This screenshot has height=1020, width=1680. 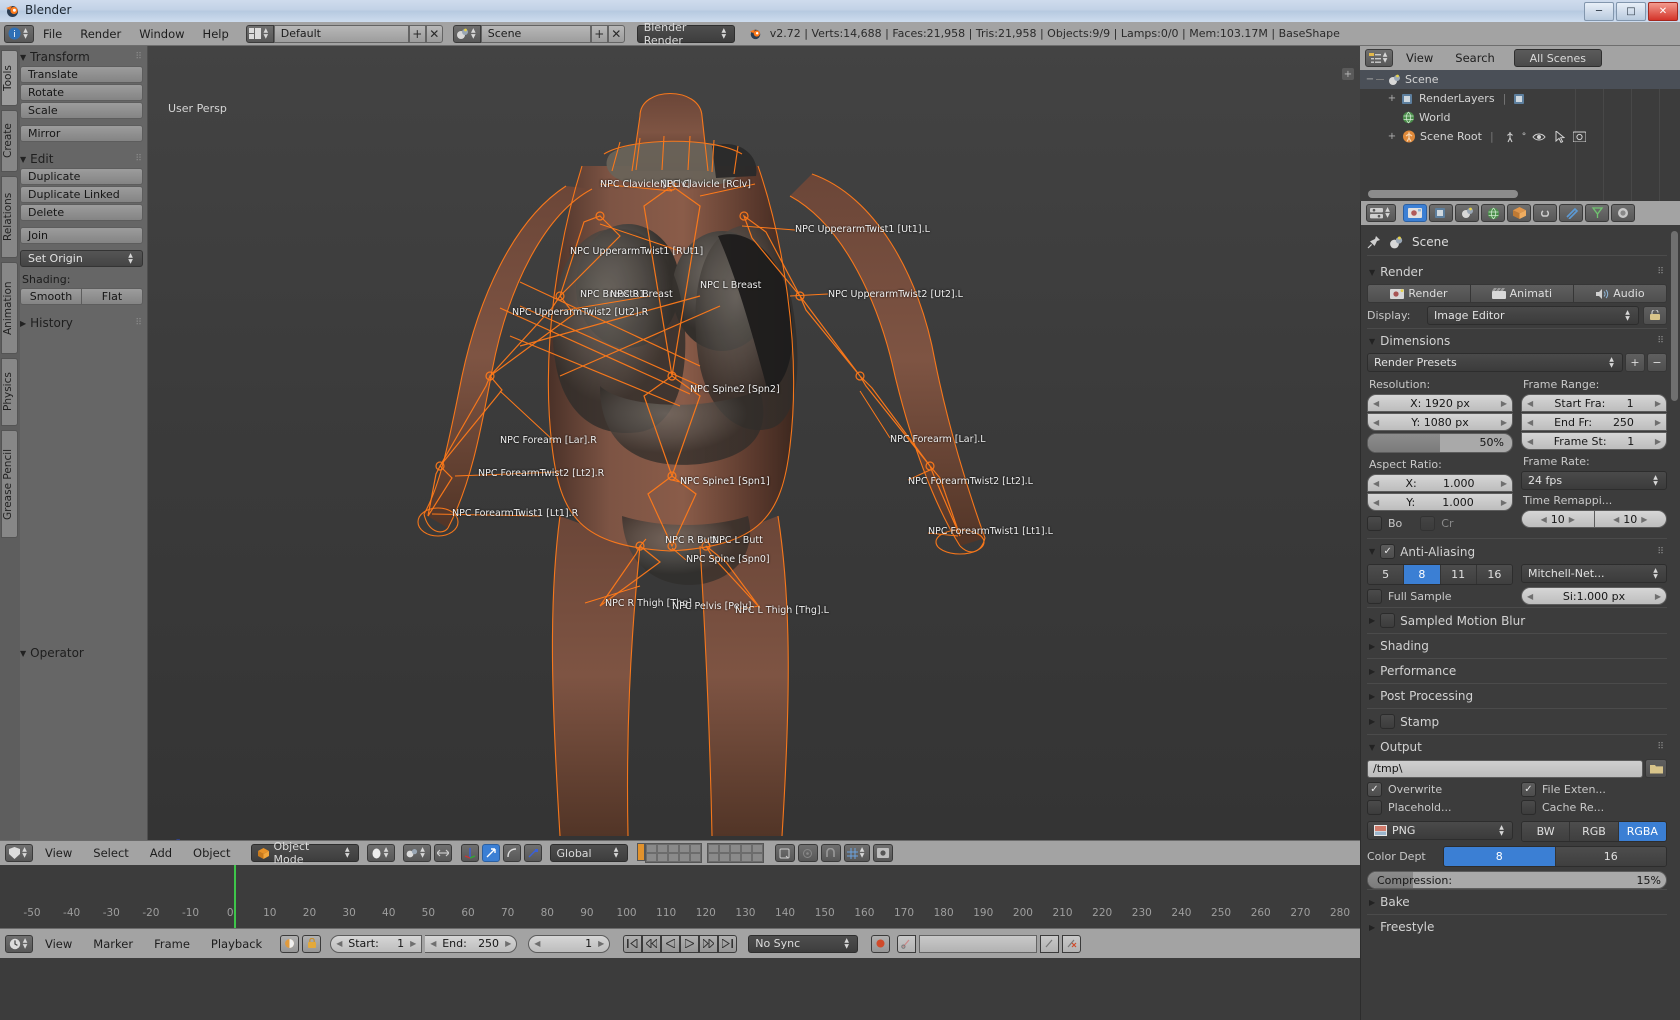 What do you see at coordinates (1517, 645) in the screenshot?
I see `shading-section-header: ▶ Shading` at bounding box center [1517, 645].